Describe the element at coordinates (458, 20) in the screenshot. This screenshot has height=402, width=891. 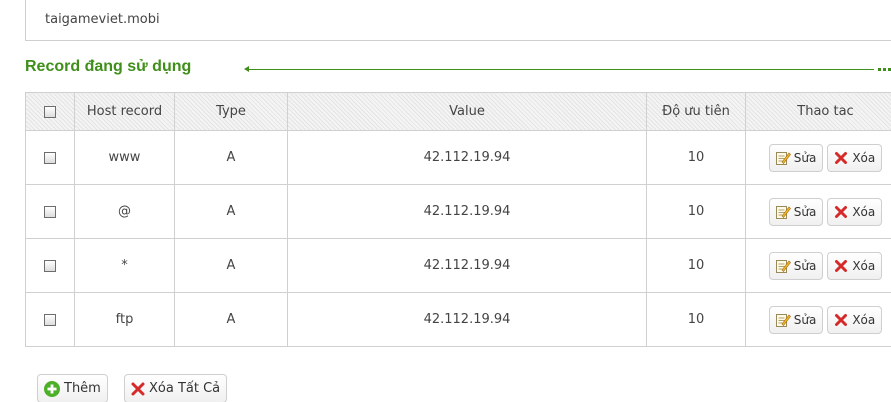
I see `domain-display: taigameviet.mobi` at that location.